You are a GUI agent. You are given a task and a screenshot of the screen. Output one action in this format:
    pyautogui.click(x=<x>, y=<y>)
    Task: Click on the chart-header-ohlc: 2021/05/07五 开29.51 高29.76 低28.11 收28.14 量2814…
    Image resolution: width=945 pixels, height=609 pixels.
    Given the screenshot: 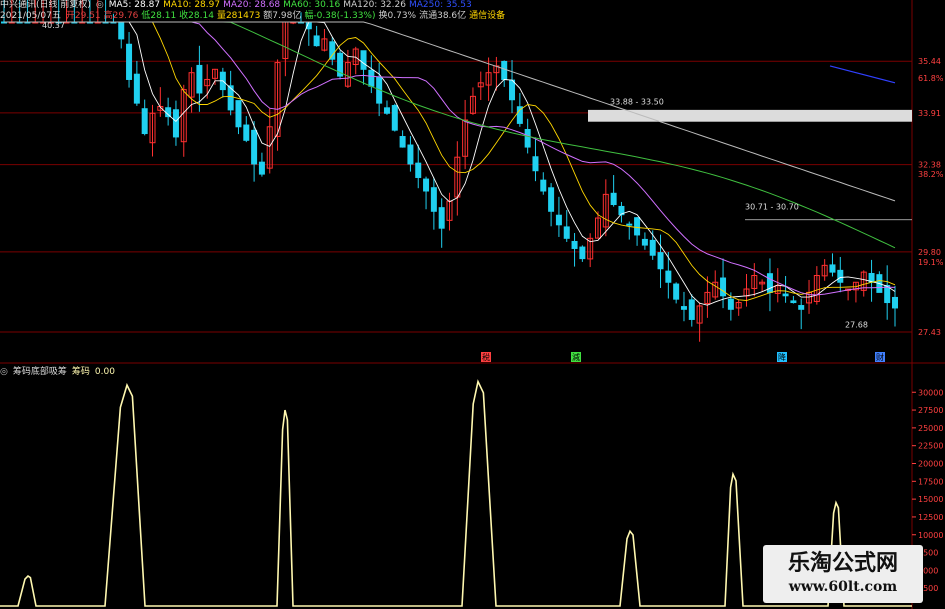 What is the action you would take?
    pyautogui.click(x=256, y=16)
    